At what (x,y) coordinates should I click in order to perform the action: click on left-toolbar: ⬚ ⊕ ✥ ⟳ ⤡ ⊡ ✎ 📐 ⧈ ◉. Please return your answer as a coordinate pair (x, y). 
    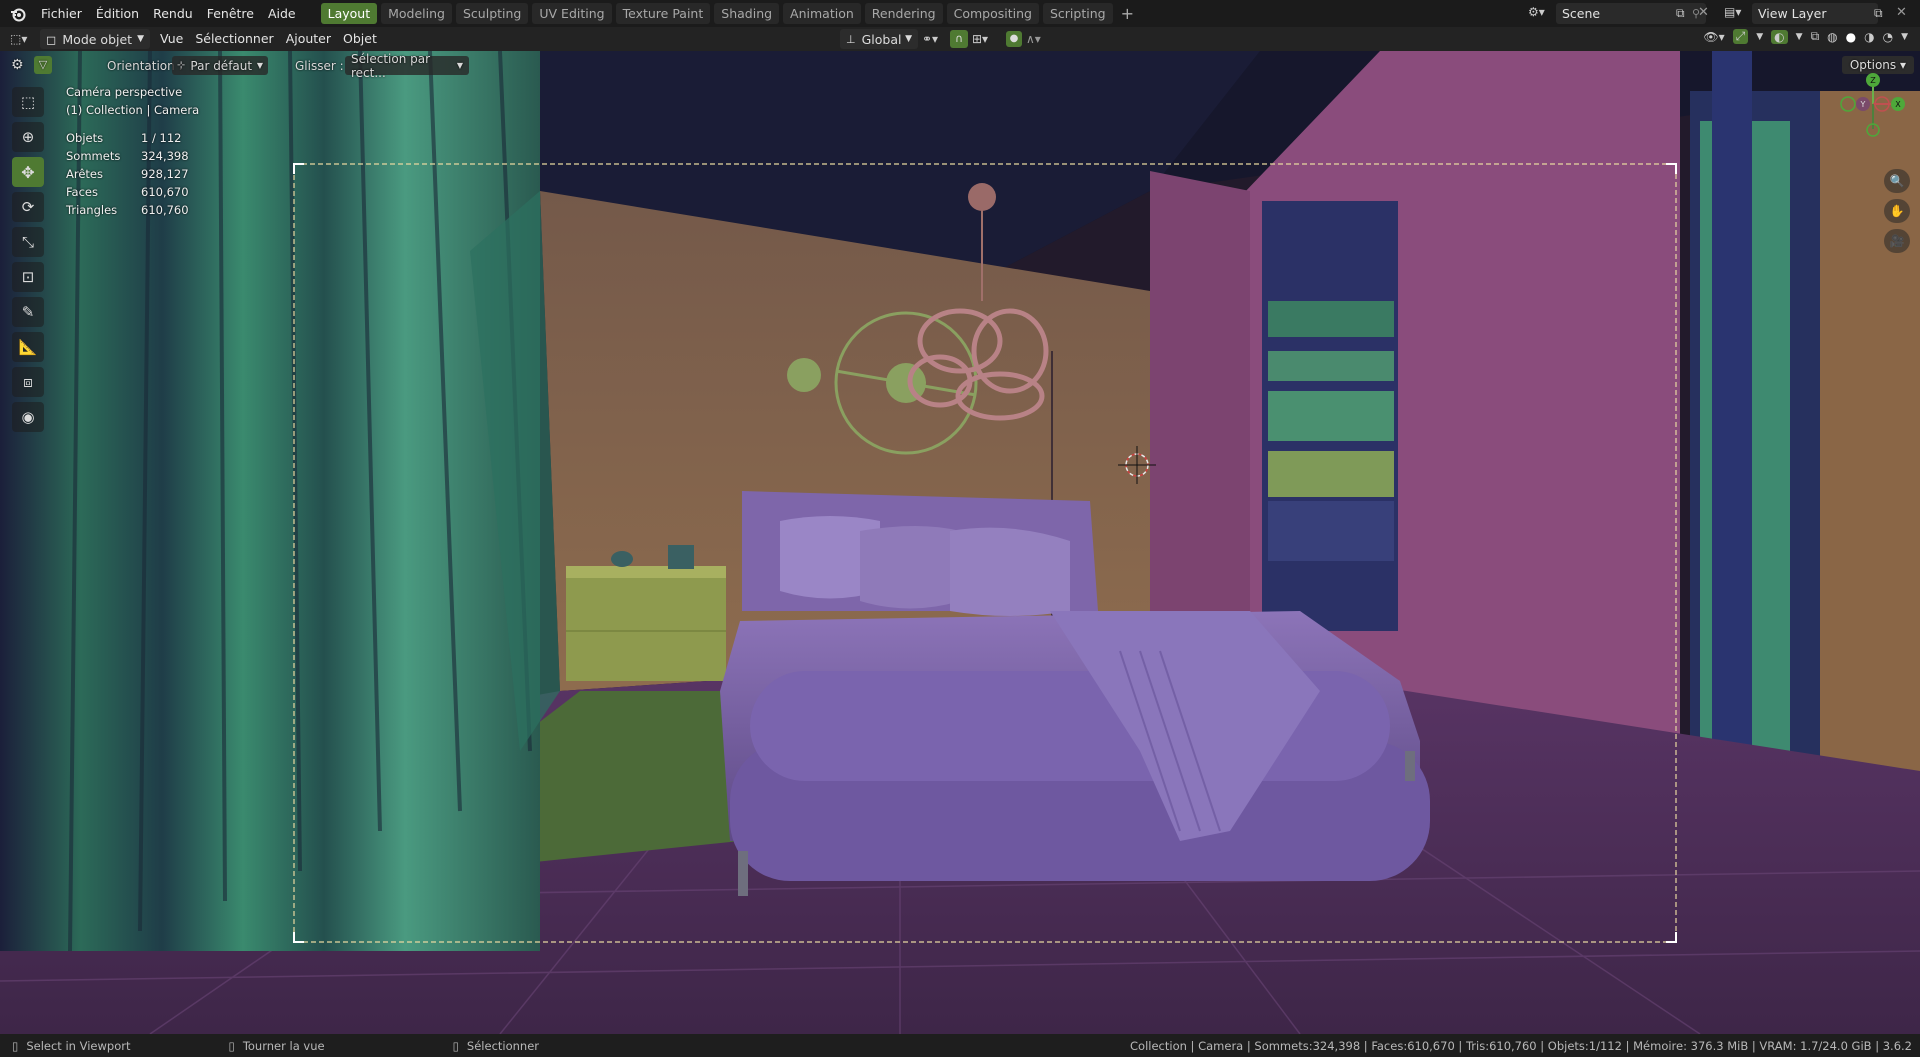
    Looking at the image, I should click on (28, 262).